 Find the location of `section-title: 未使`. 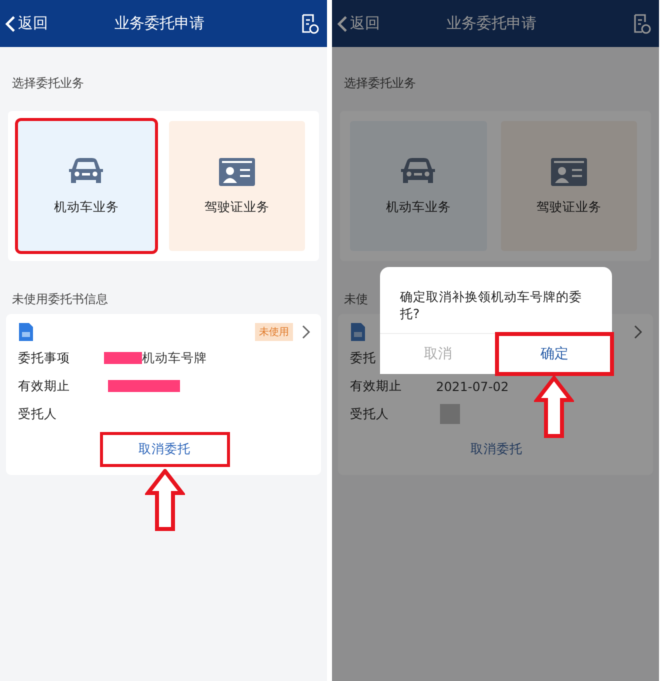

section-title: 未使 is located at coordinates (356, 299).